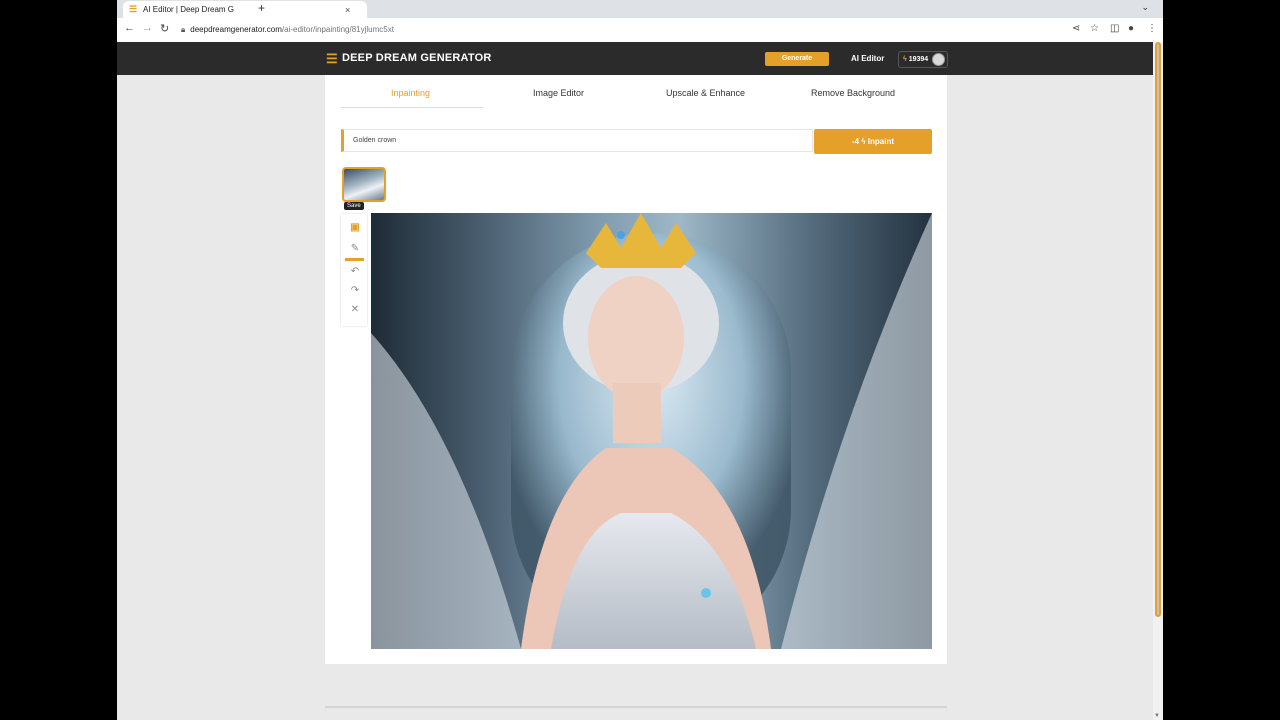 Image resolution: width=1280 pixels, height=720 pixels. What do you see at coordinates (332, 58) in the screenshot?
I see `logo-icon: ☰` at bounding box center [332, 58].